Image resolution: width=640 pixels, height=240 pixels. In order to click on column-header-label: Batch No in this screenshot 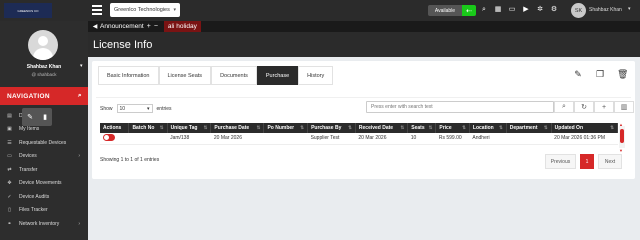, I will do `click(143, 128)`.